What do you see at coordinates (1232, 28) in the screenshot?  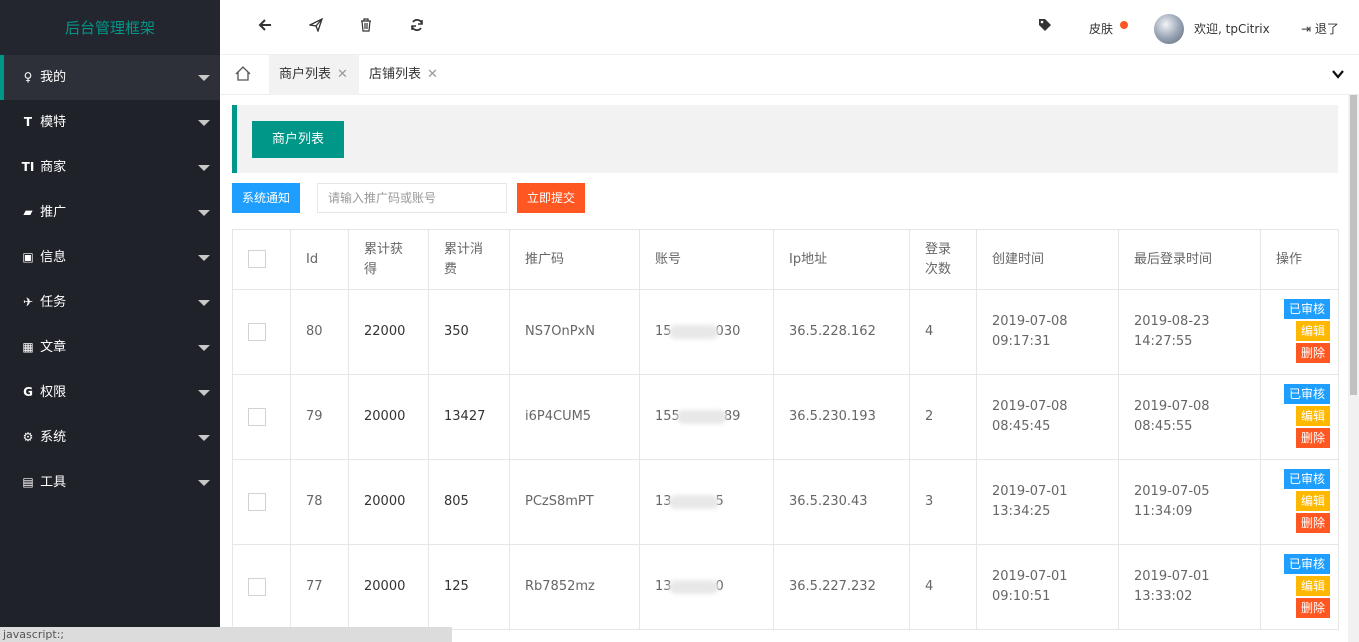 I see `welcome-user: 欢迎, tpCitrix` at bounding box center [1232, 28].